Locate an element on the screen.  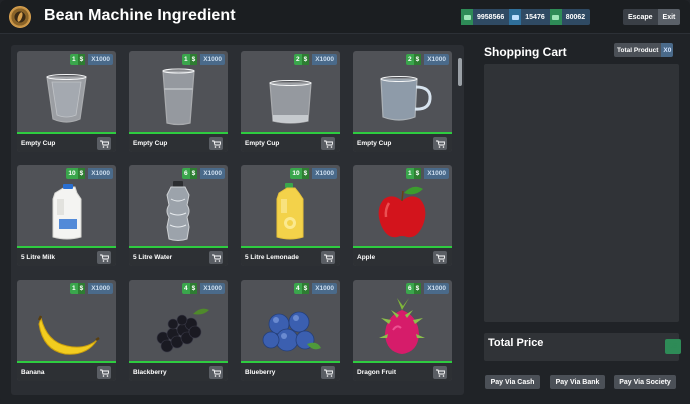
price-value: 2 is located at coordinates (297, 59).